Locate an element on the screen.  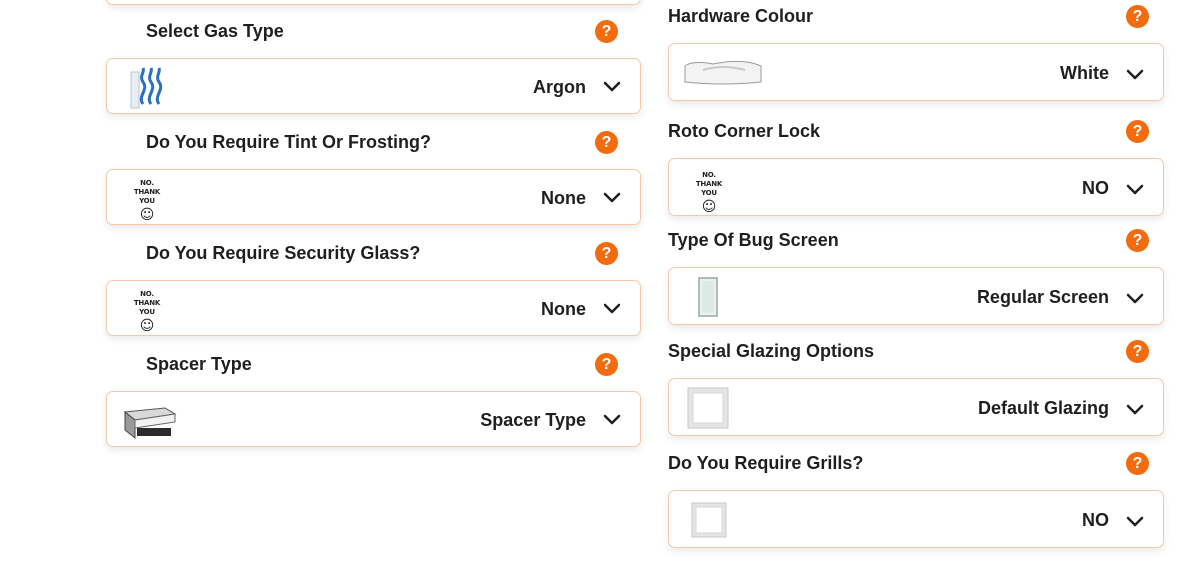
hardware-colour-label: Hardware Colour is located at coordinates (741, 16).